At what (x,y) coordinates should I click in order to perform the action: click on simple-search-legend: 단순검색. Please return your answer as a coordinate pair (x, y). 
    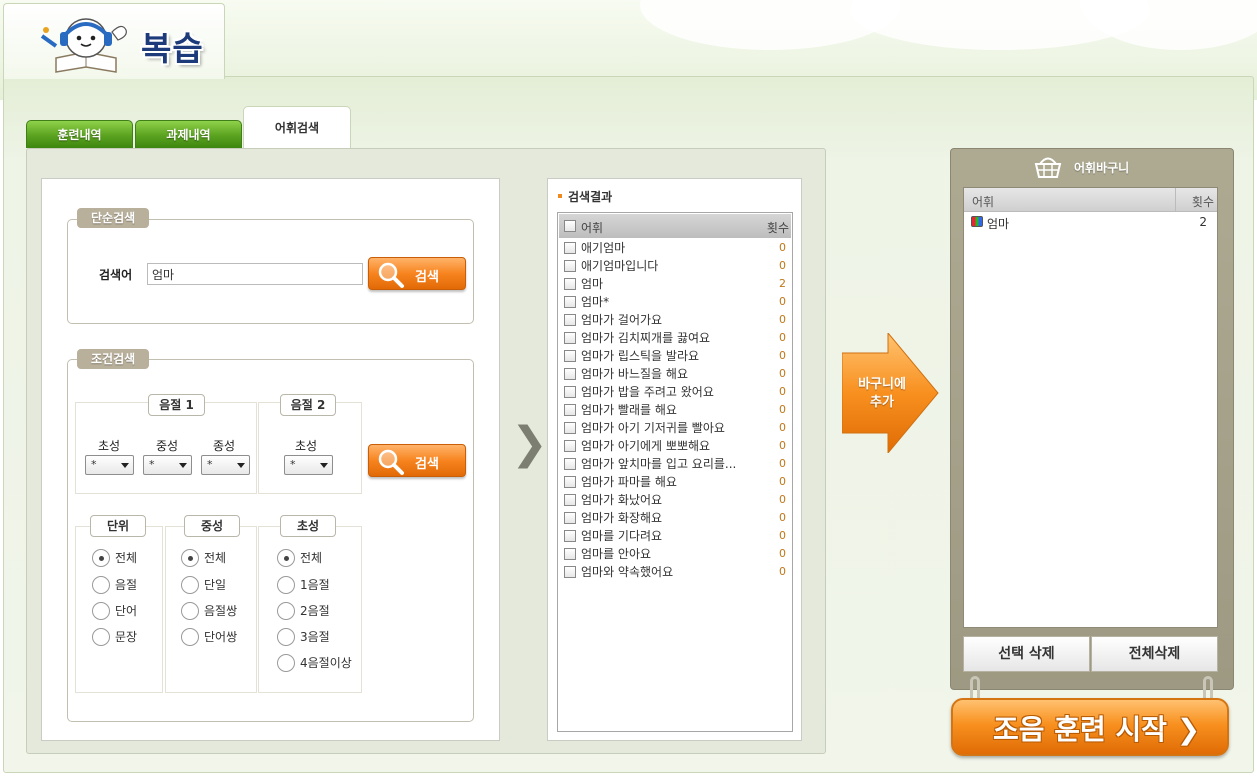
    Looking at the image, I should click on (113, 218).